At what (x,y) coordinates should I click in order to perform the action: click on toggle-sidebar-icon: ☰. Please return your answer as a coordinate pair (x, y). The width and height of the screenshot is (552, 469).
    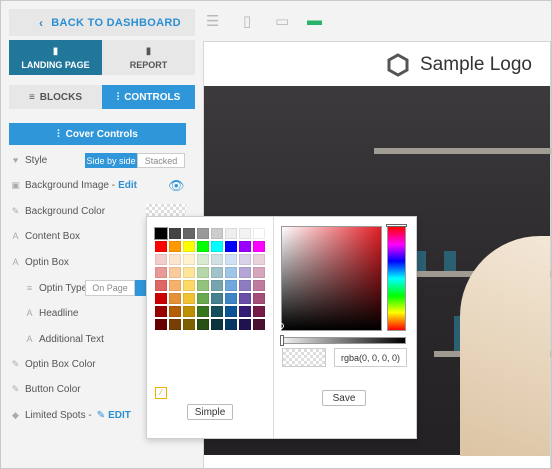
    Looking at the image, I should click on (212, 21).